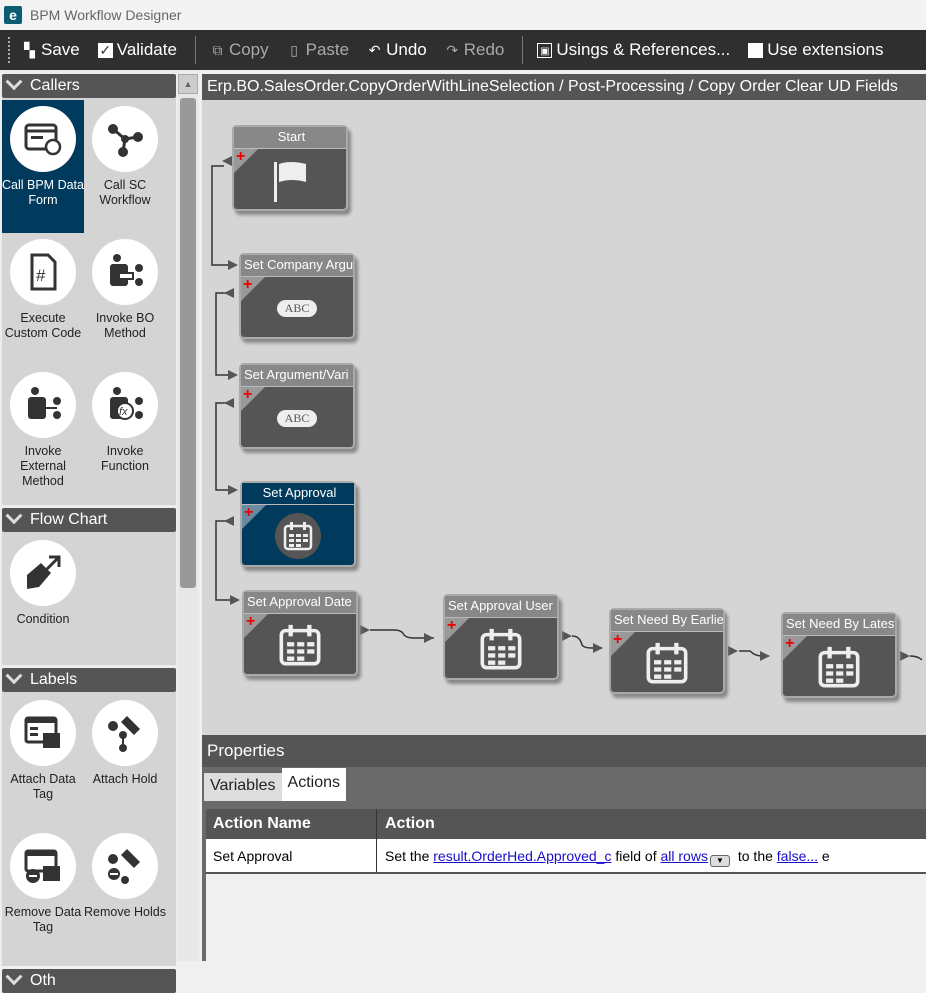 The height and width of the screenshot is (993, 926). What do you see at coordinates (815, 50) in the screenshot?
I see `use-extensions-button: Use extensions` at bounding box center [815, 50].